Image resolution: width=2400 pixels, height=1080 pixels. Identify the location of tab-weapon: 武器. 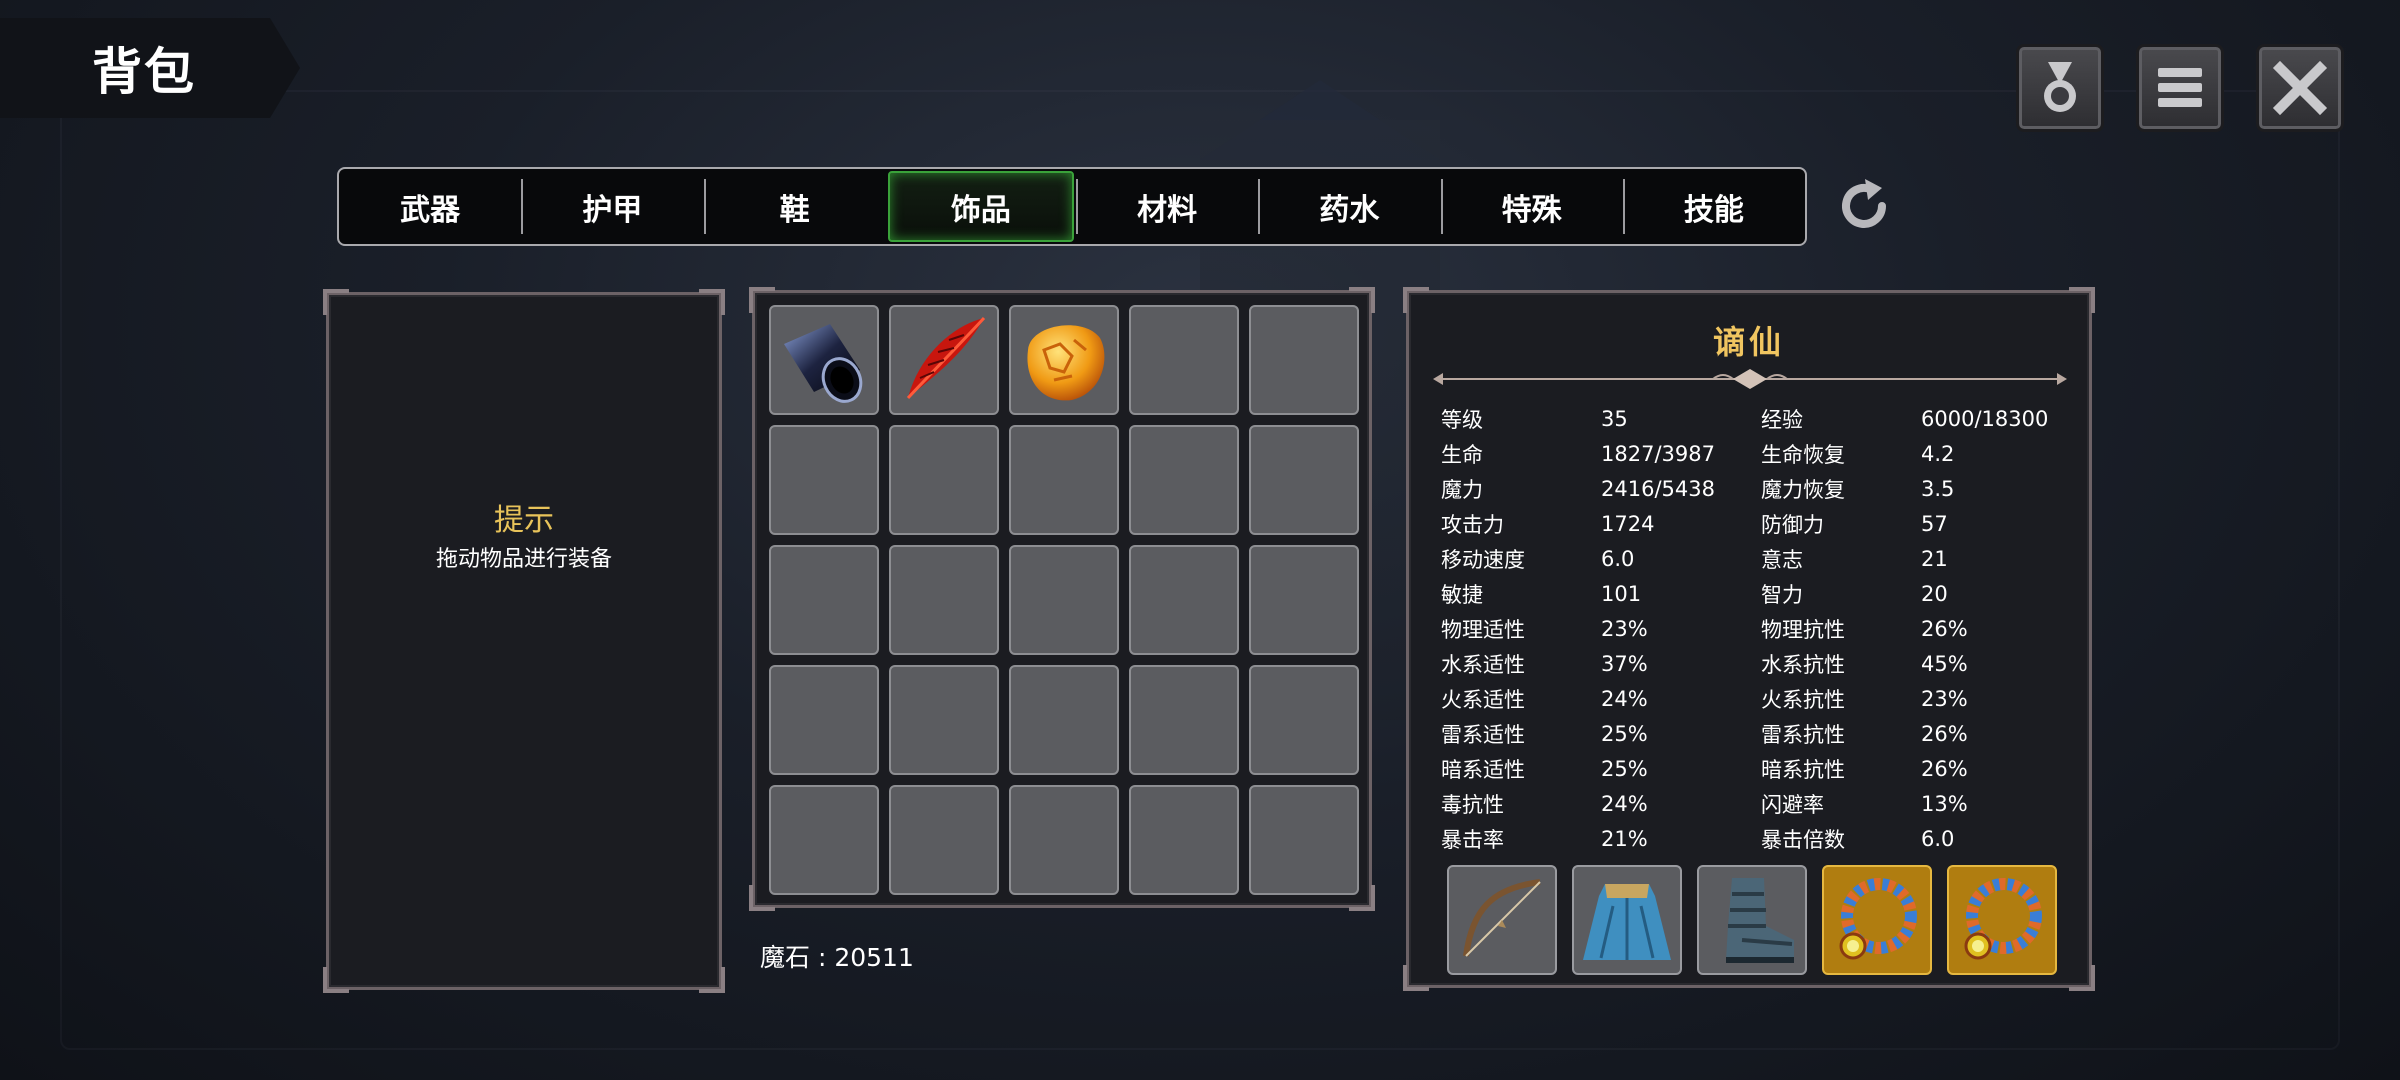
(430, 206).